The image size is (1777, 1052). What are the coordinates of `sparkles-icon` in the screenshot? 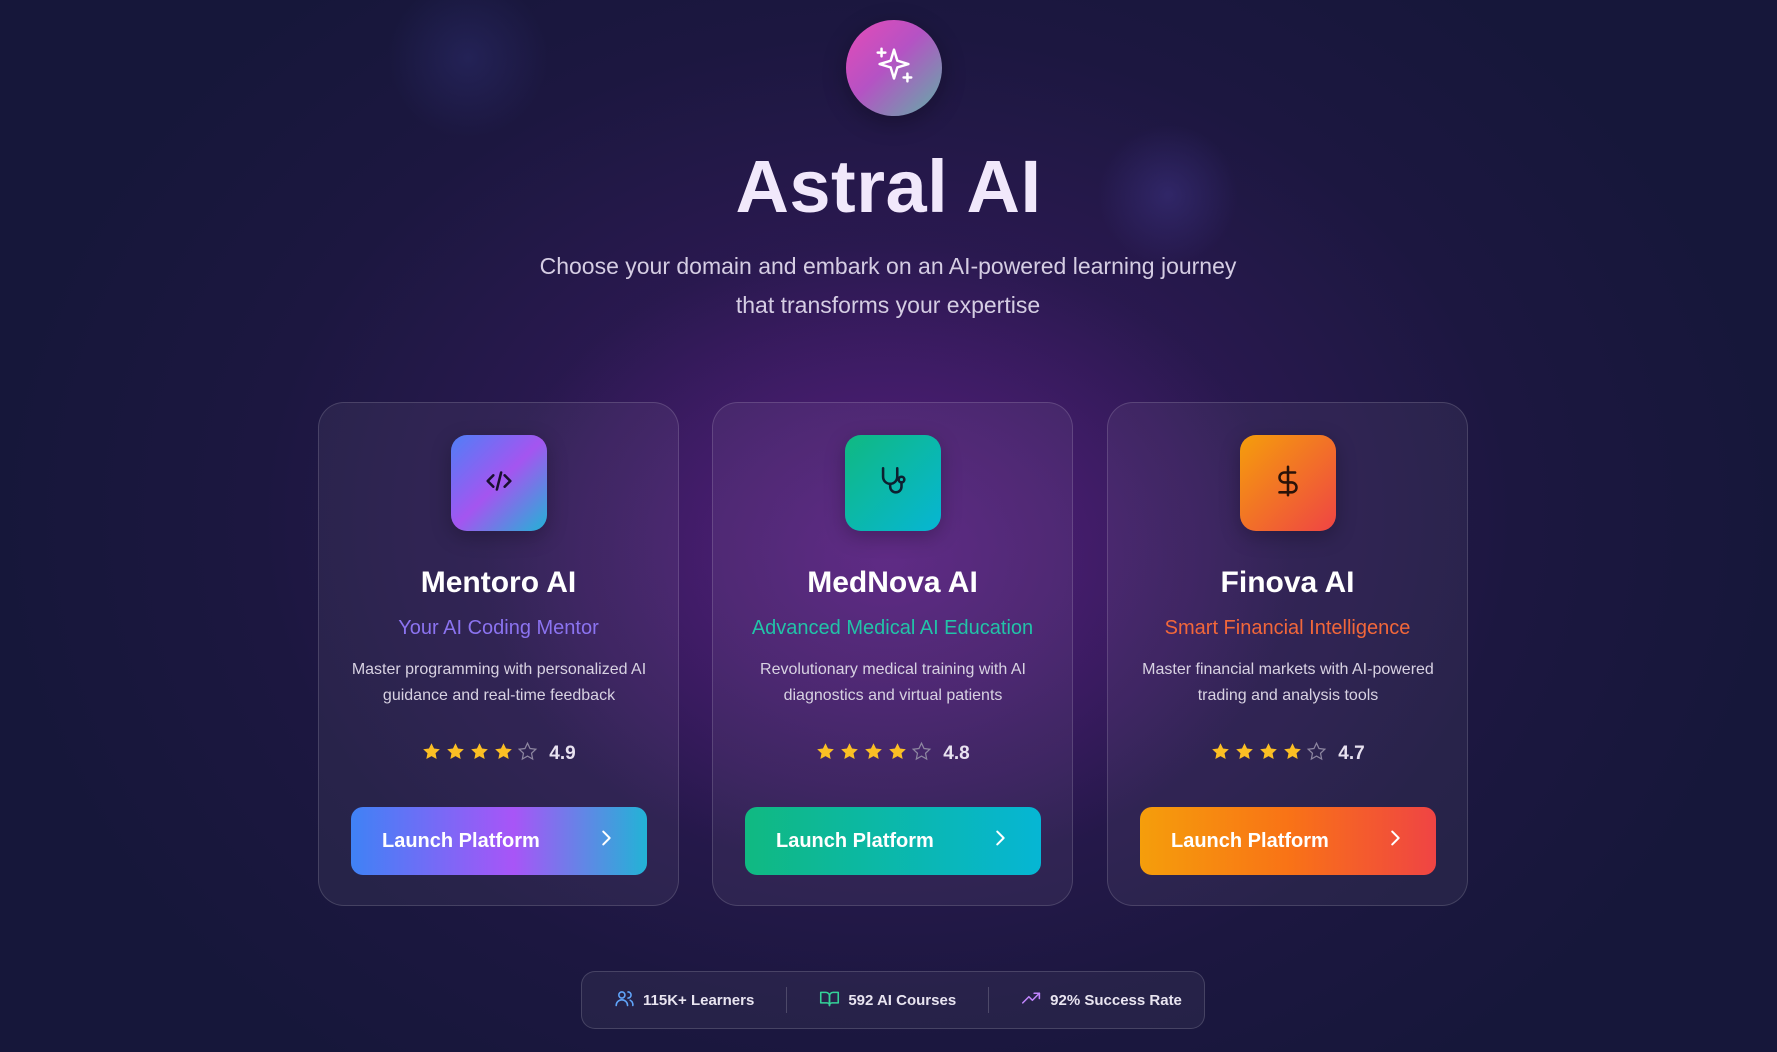 It's located at (894, 68).